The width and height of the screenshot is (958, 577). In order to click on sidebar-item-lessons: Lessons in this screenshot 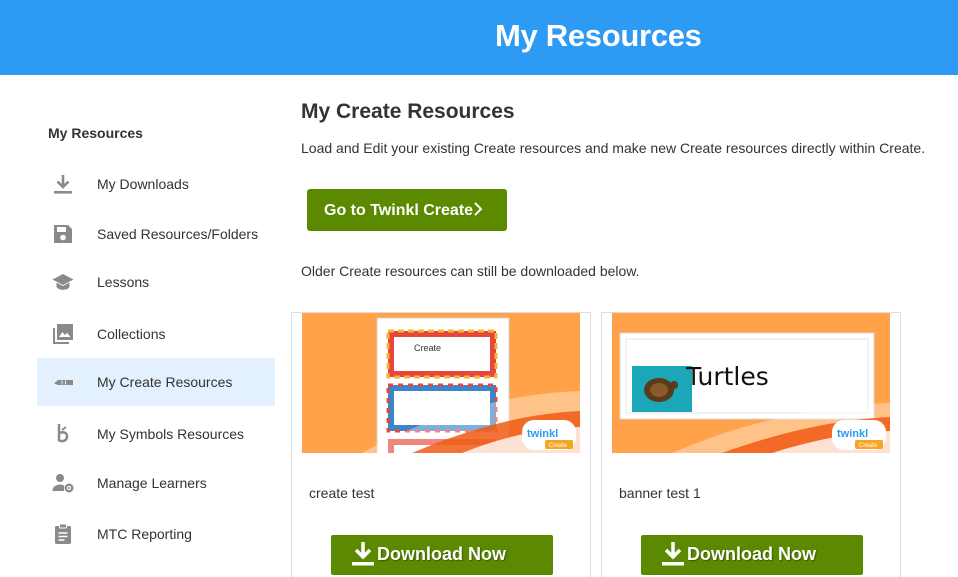, I will do `click(156, 282)`.